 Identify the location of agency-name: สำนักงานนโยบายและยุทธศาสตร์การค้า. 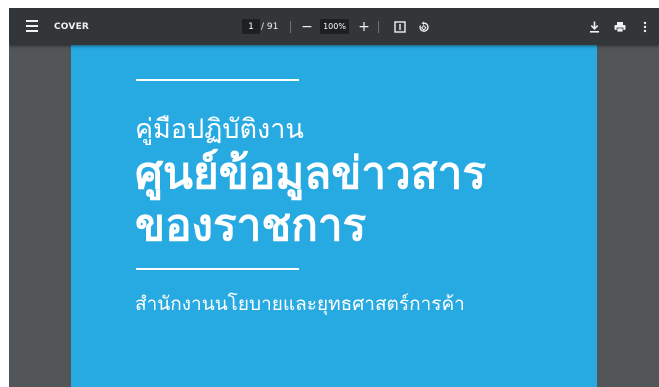
(300, 304).